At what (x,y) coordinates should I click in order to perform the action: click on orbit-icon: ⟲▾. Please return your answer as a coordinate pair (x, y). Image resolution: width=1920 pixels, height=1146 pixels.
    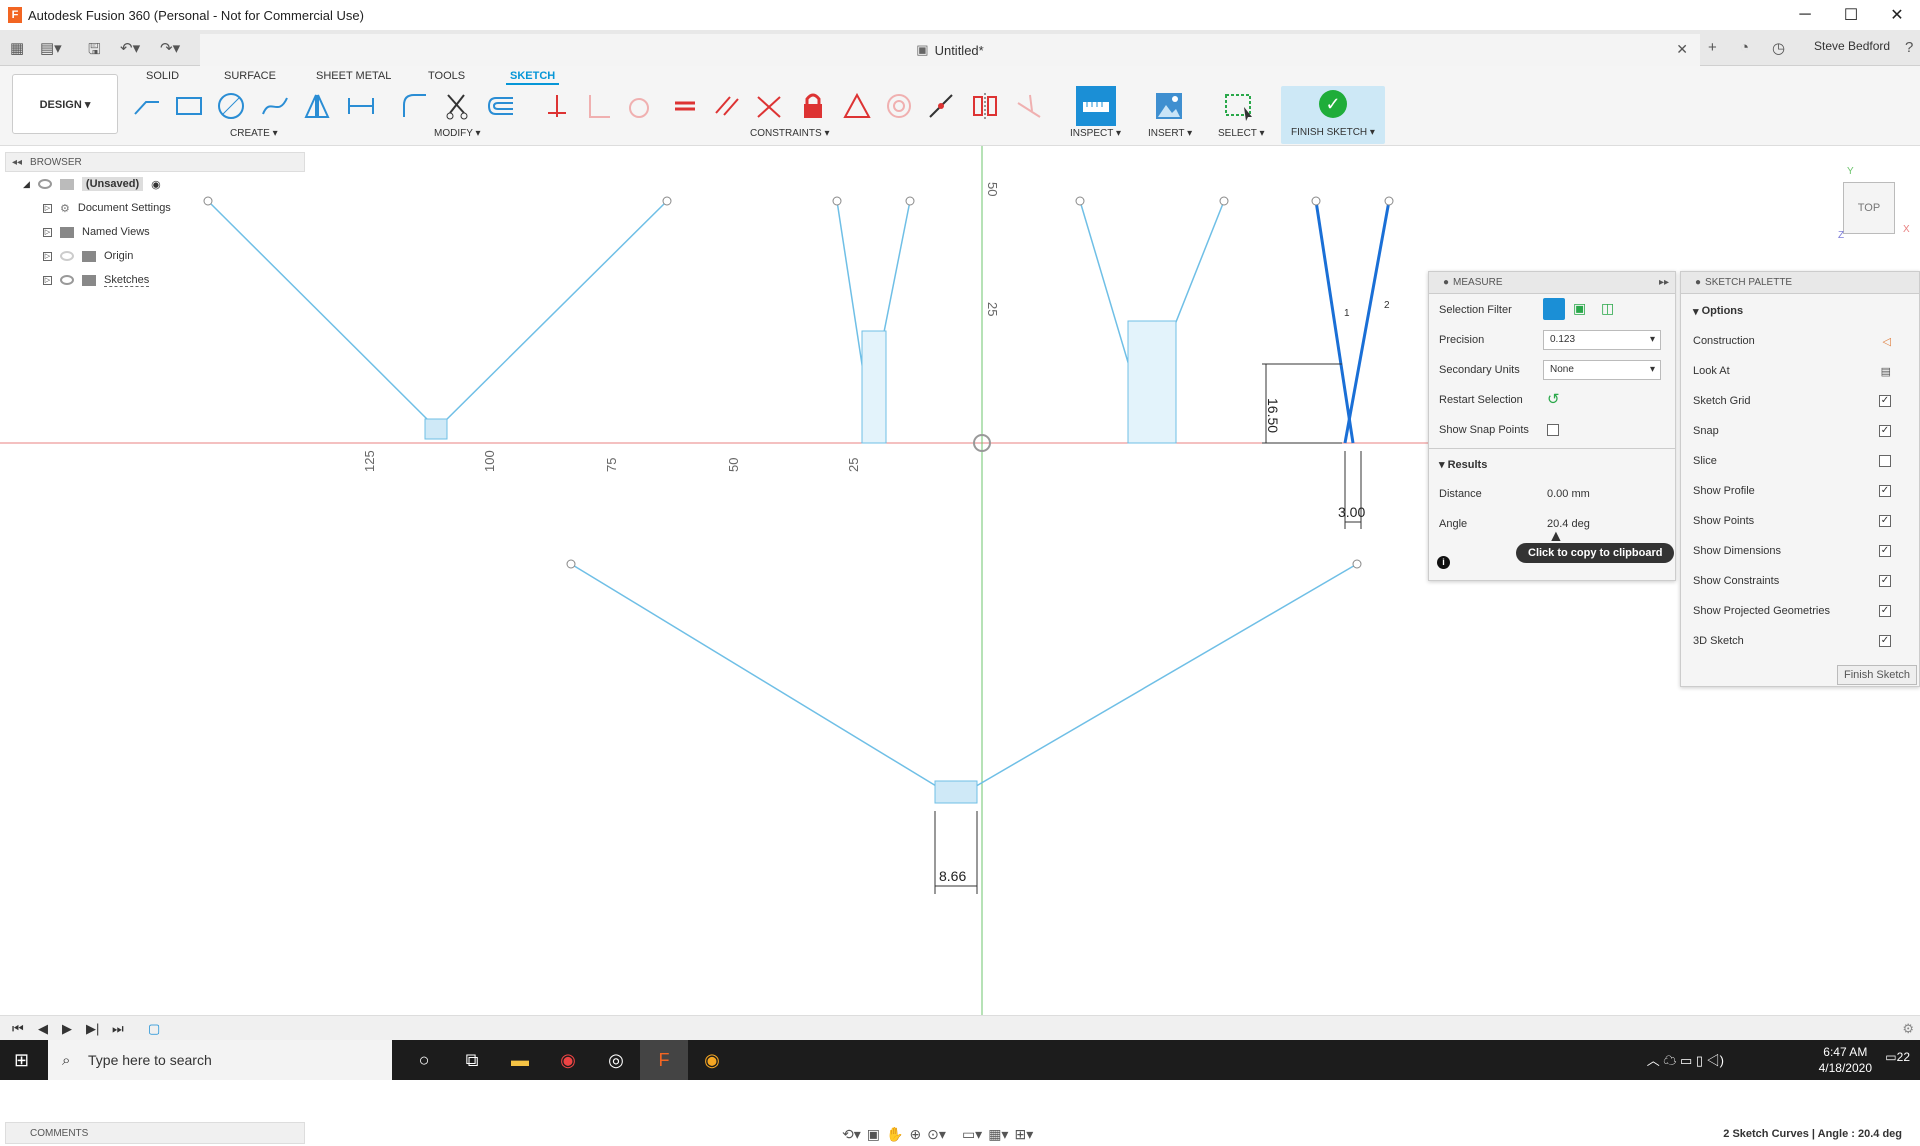
    Looking at the image, I should click on (851, 1134).